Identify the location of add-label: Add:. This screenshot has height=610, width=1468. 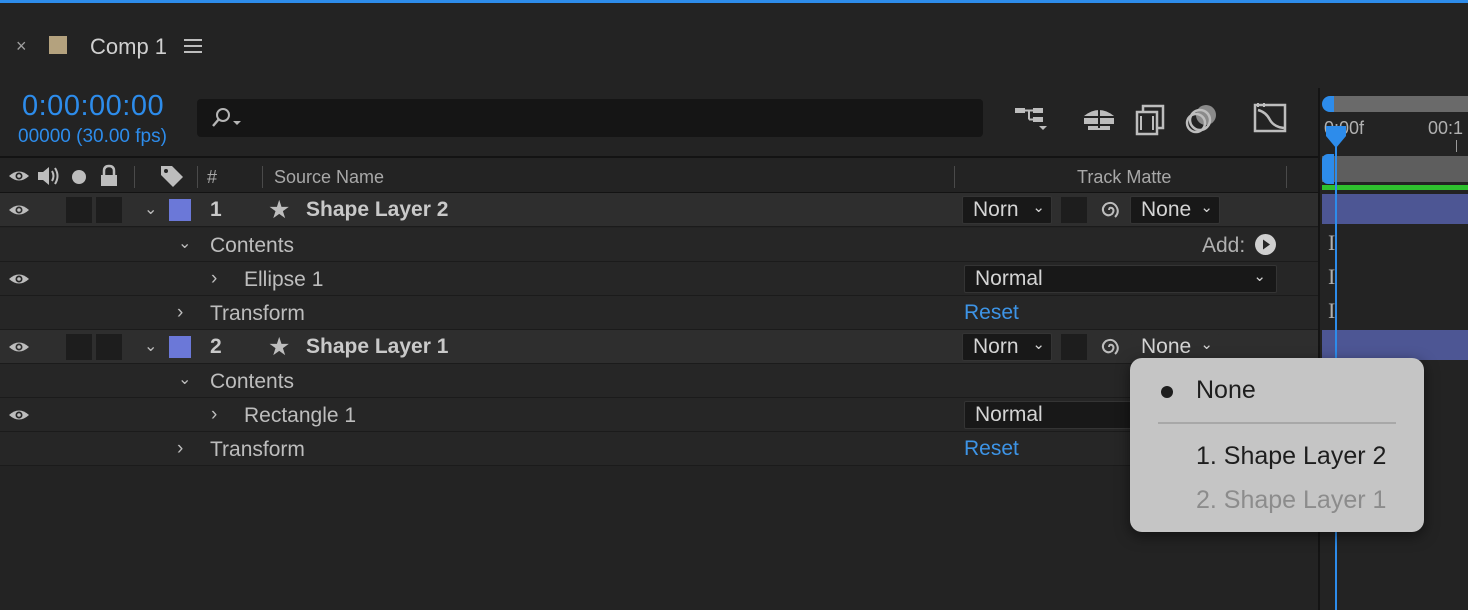
(1224, 245).